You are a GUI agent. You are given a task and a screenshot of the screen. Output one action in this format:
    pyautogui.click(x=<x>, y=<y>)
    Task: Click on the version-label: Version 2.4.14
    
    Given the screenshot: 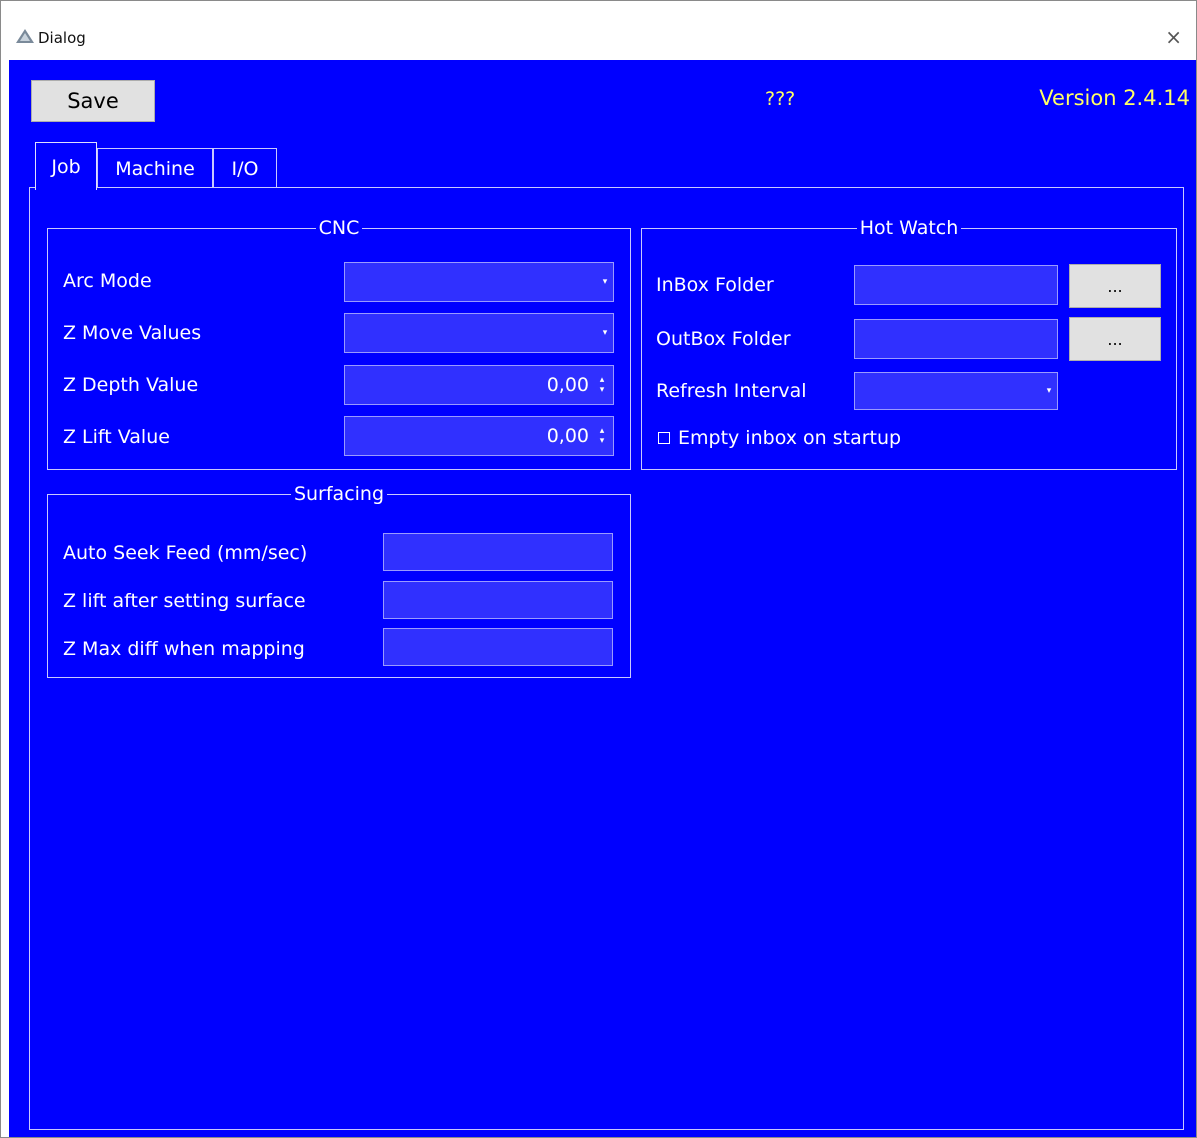 What is the action you would take?
    pyautogui.click(x=1114, y=98)
    